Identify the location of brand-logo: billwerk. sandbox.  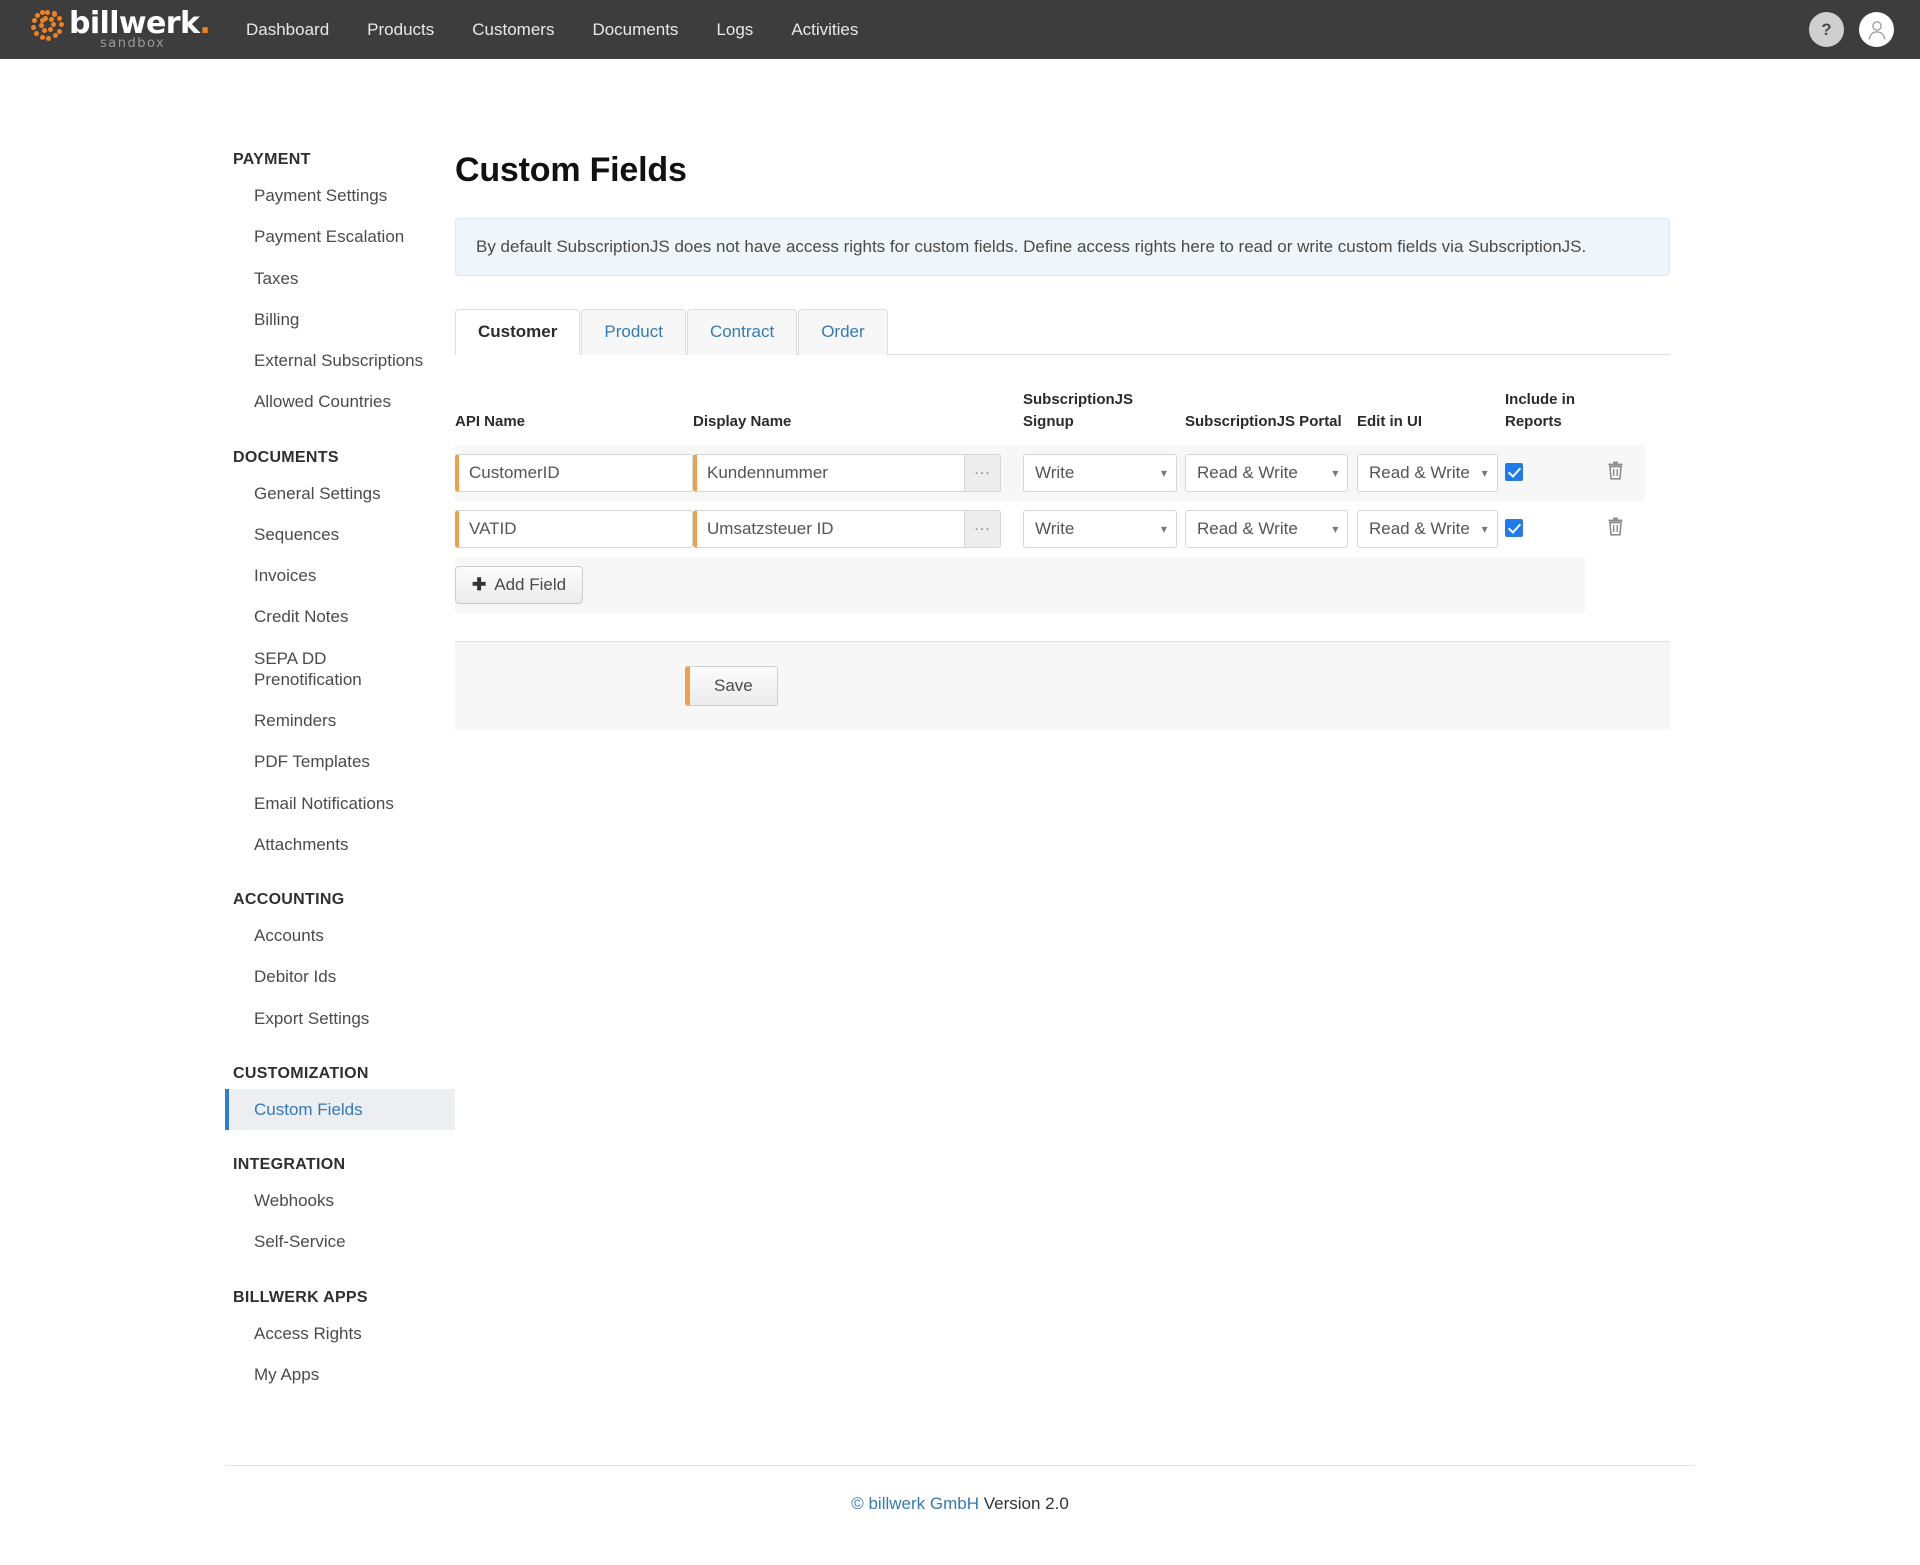
(121, 29).